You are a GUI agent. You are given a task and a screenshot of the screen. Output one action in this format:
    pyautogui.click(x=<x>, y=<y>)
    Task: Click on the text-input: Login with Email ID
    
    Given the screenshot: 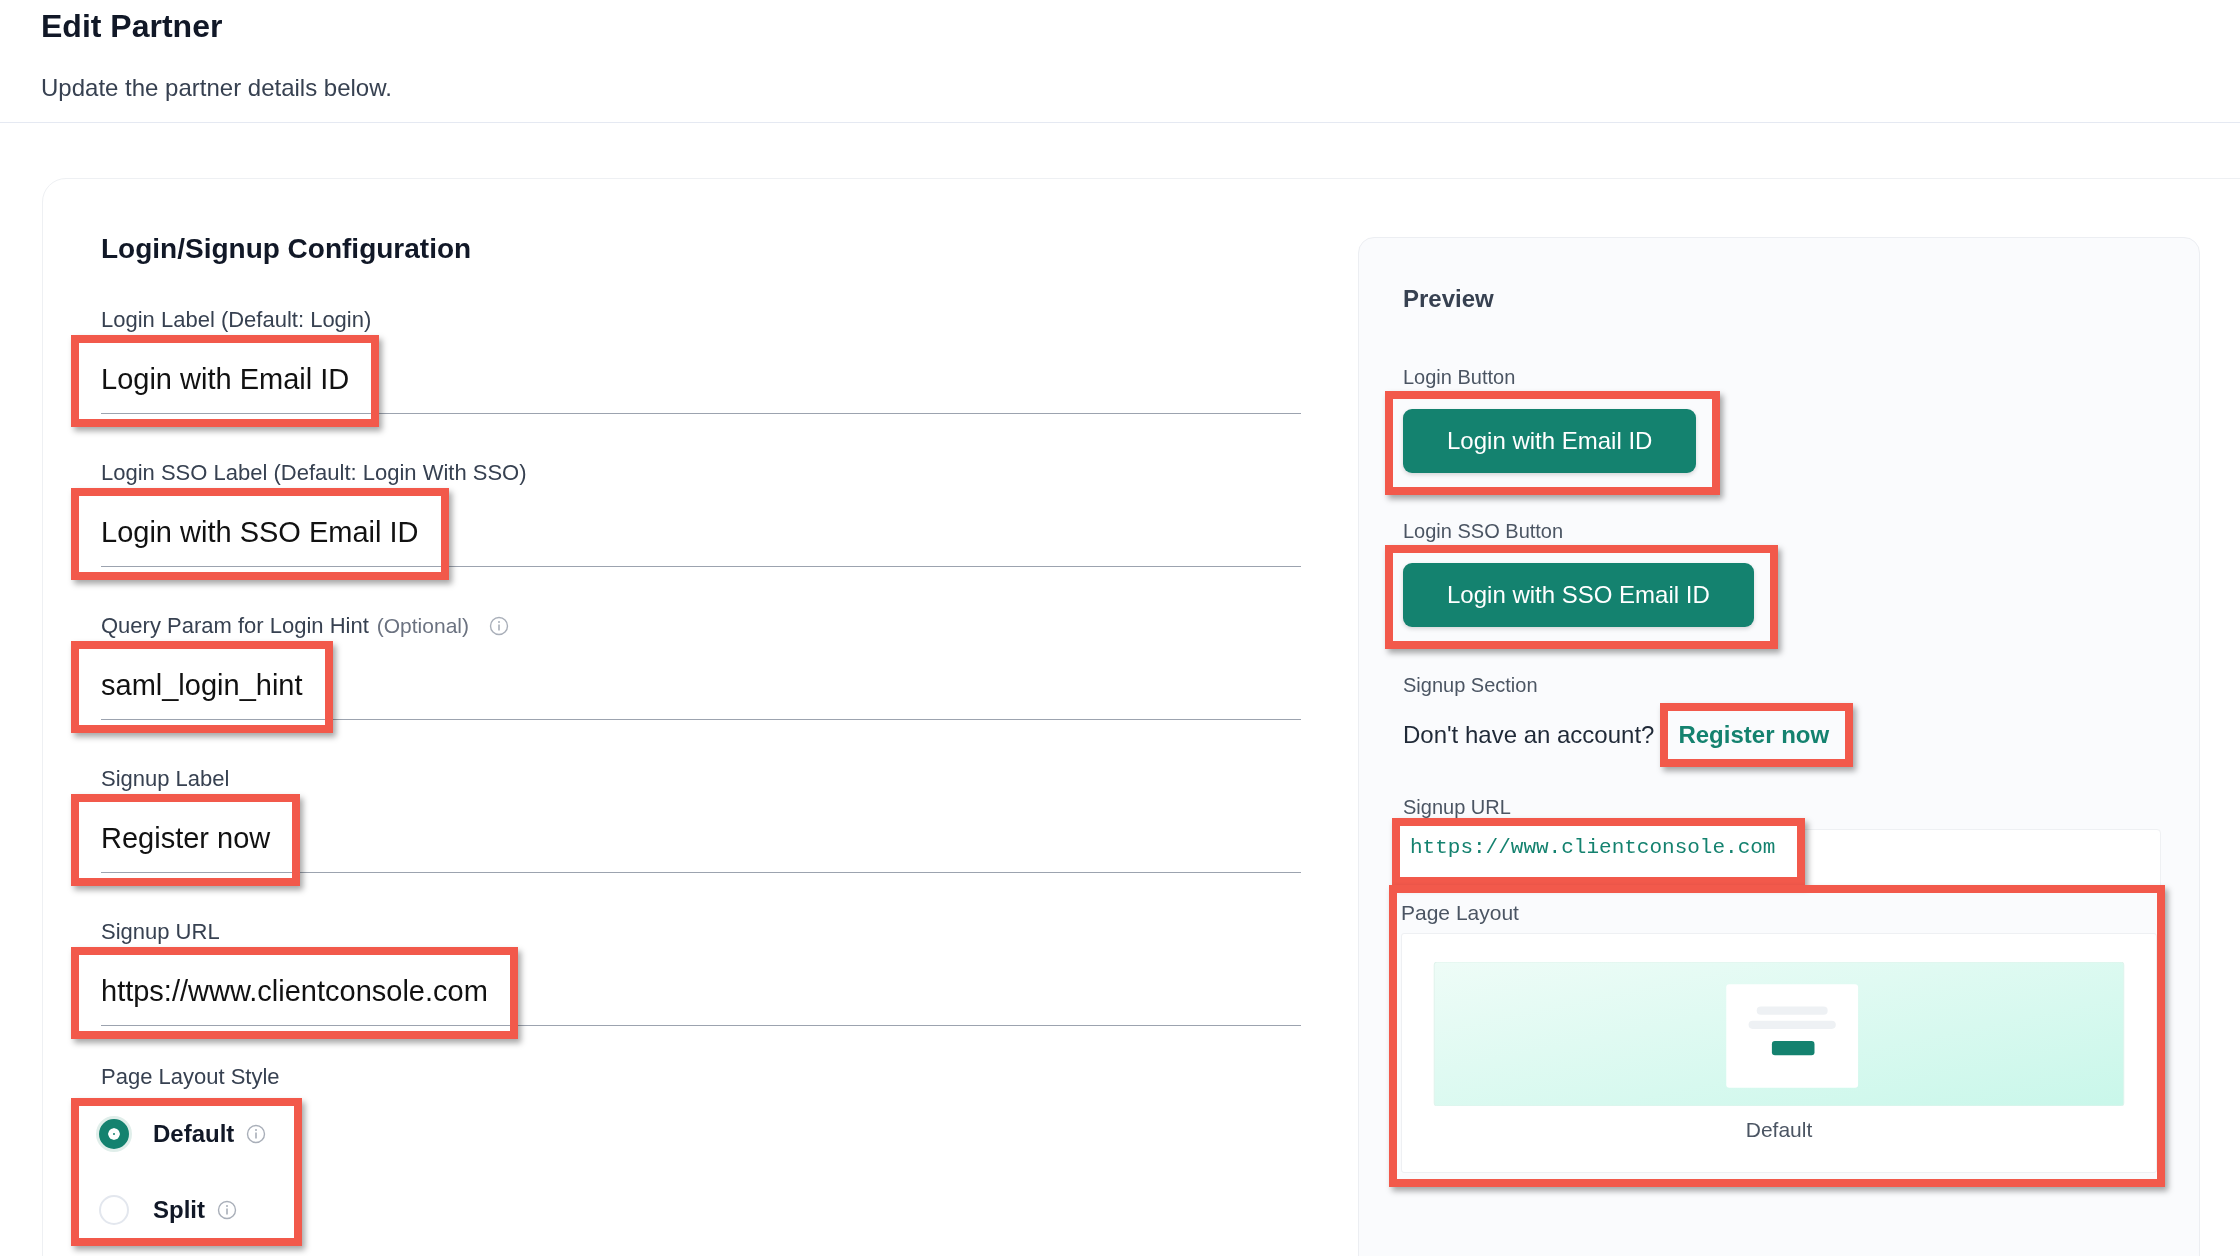 What is the action you would take?
    pyautogui.click(x=225, y=370)
    